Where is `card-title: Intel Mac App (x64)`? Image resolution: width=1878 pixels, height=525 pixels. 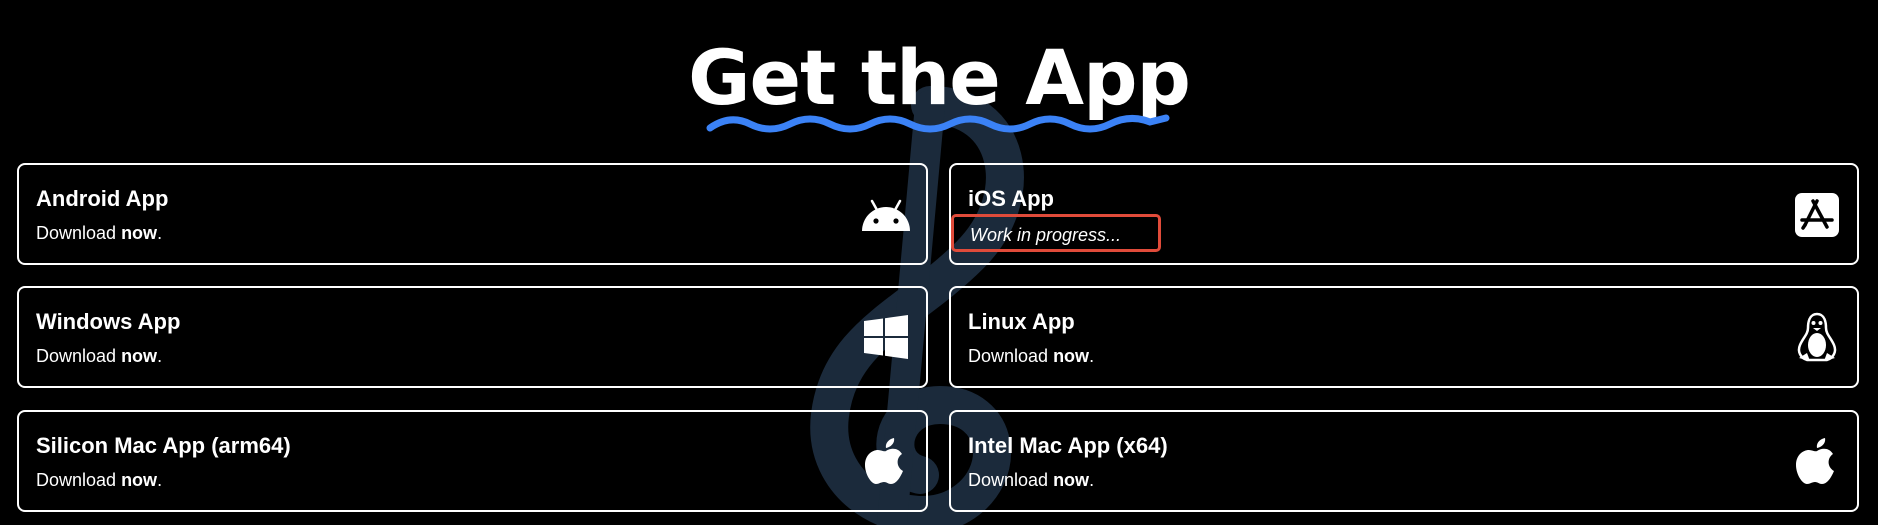
card-title: Intel Mac App (x64) is located at coordinates (1068, 445).